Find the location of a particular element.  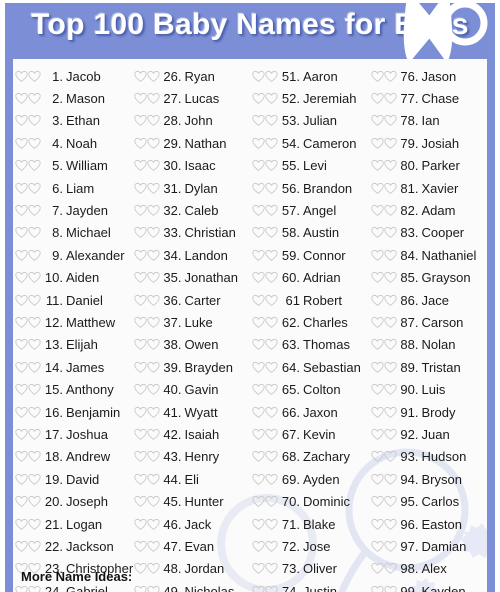

list-item: 7. Jayden is located at coordinates (73, 210).